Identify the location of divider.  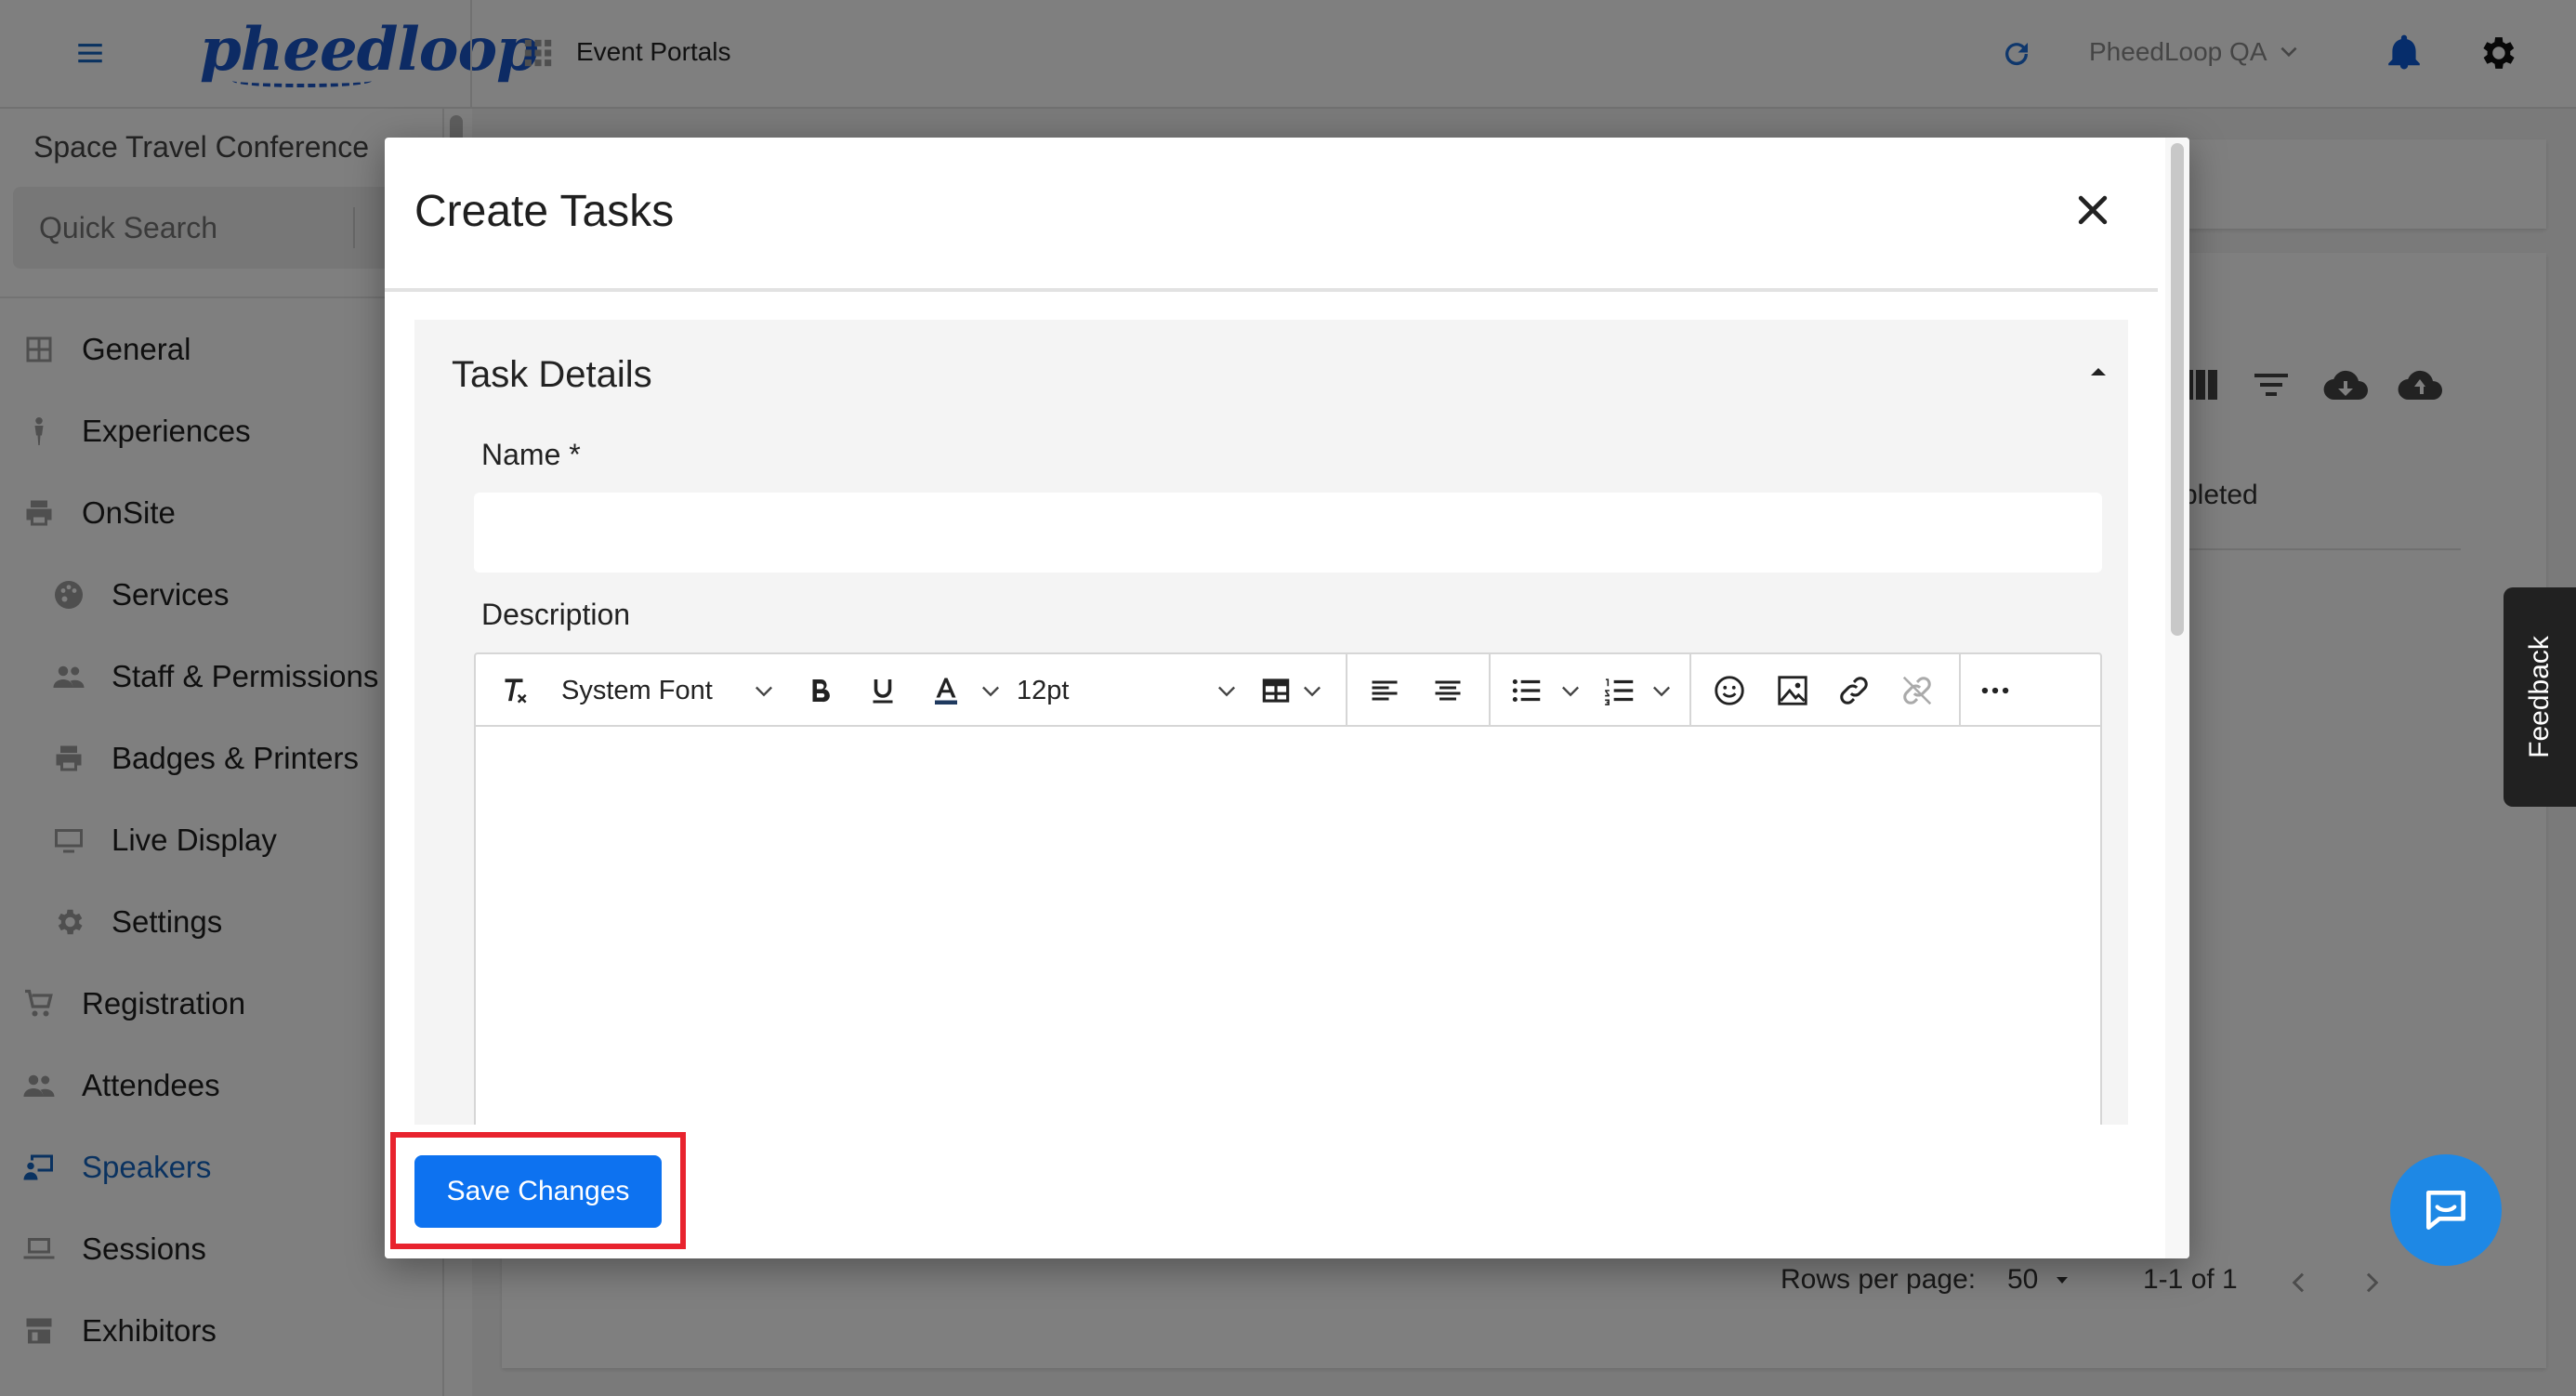
(1271, 290).